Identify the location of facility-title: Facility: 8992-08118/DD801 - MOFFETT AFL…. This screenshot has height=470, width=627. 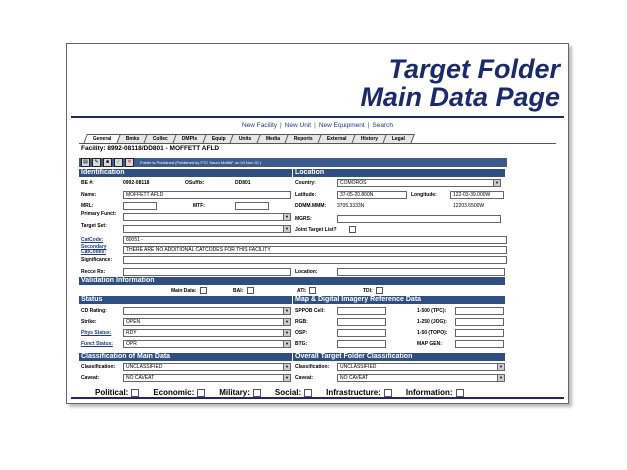
(150, 148).